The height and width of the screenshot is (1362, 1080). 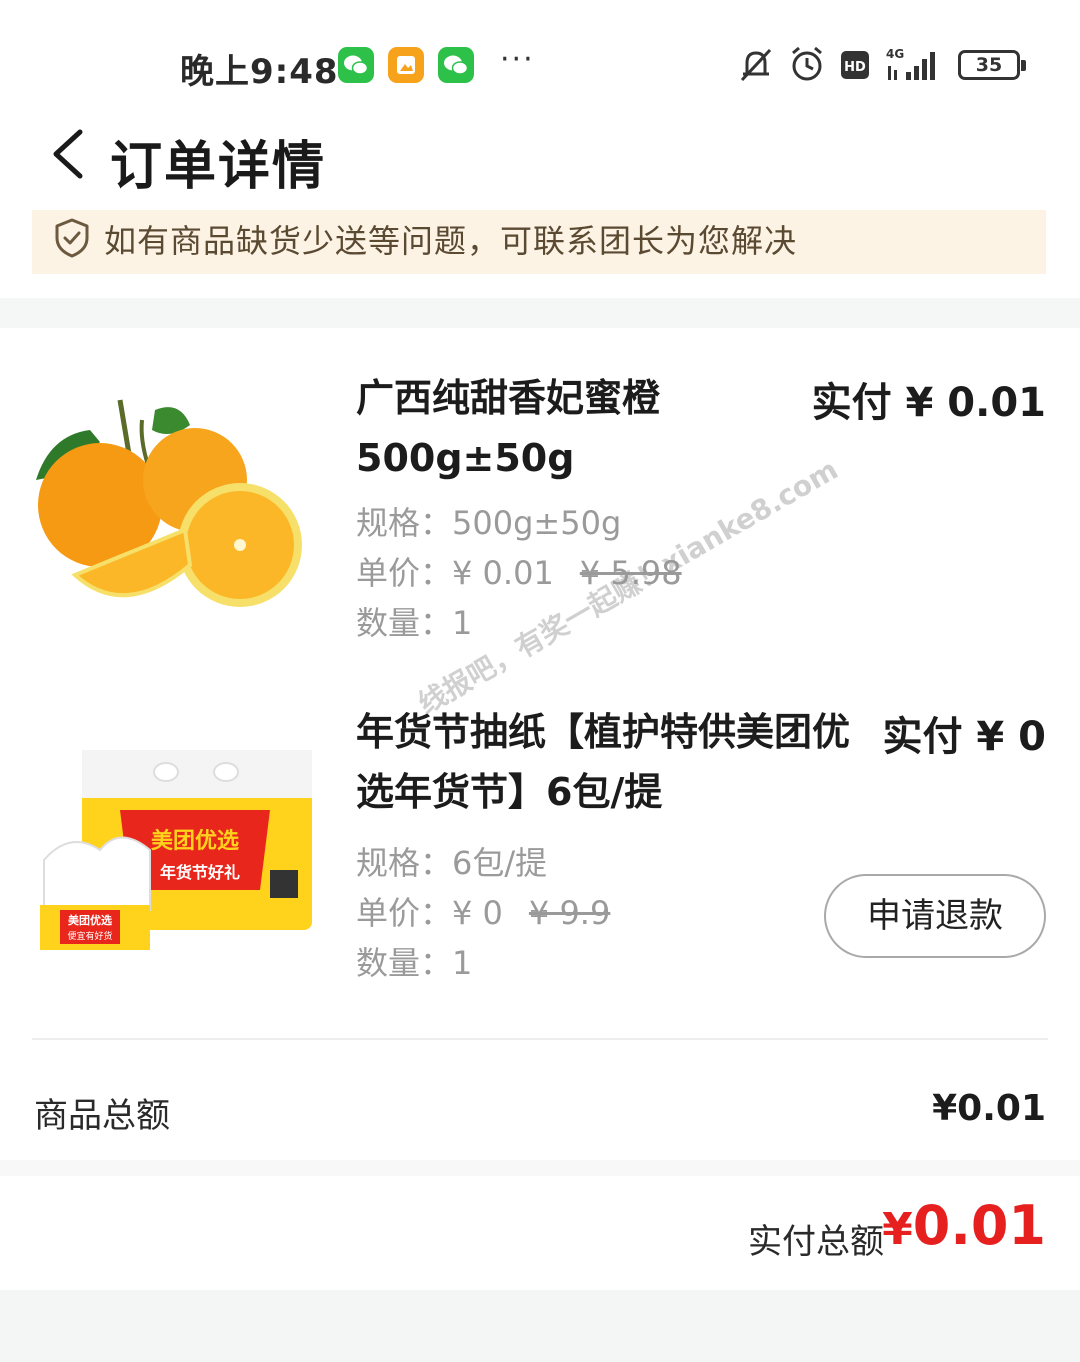 What do you see at coordinates (992, 65) in the screenshot?
I see `battery-icon: 35` at bounding box center [992, 65].